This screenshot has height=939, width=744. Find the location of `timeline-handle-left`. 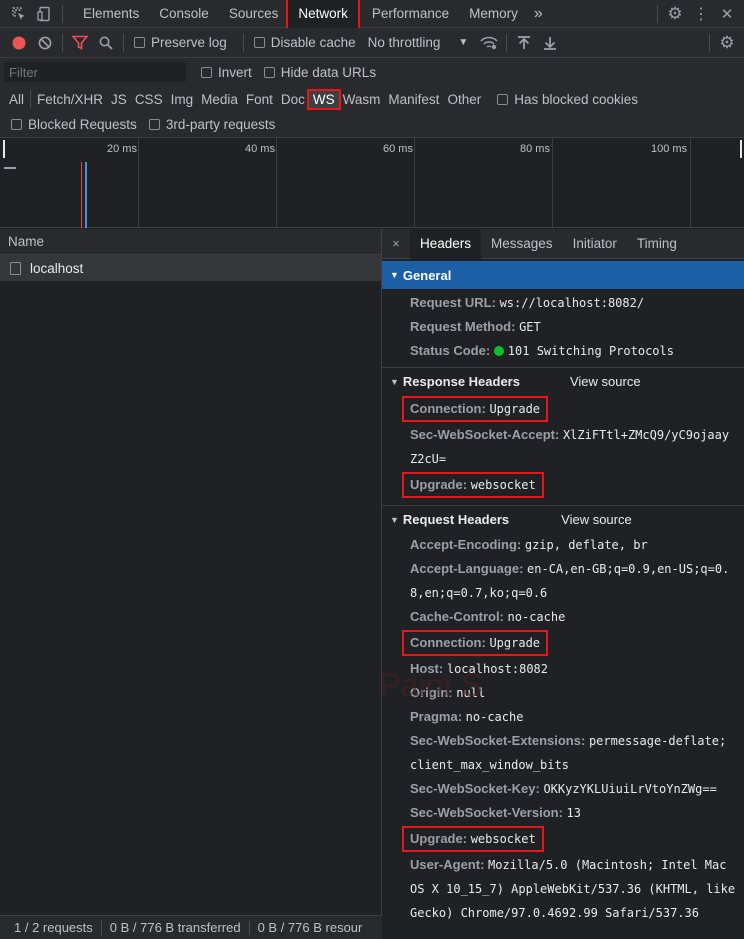

timeline-handle-left is located at coordinates (4, 149).